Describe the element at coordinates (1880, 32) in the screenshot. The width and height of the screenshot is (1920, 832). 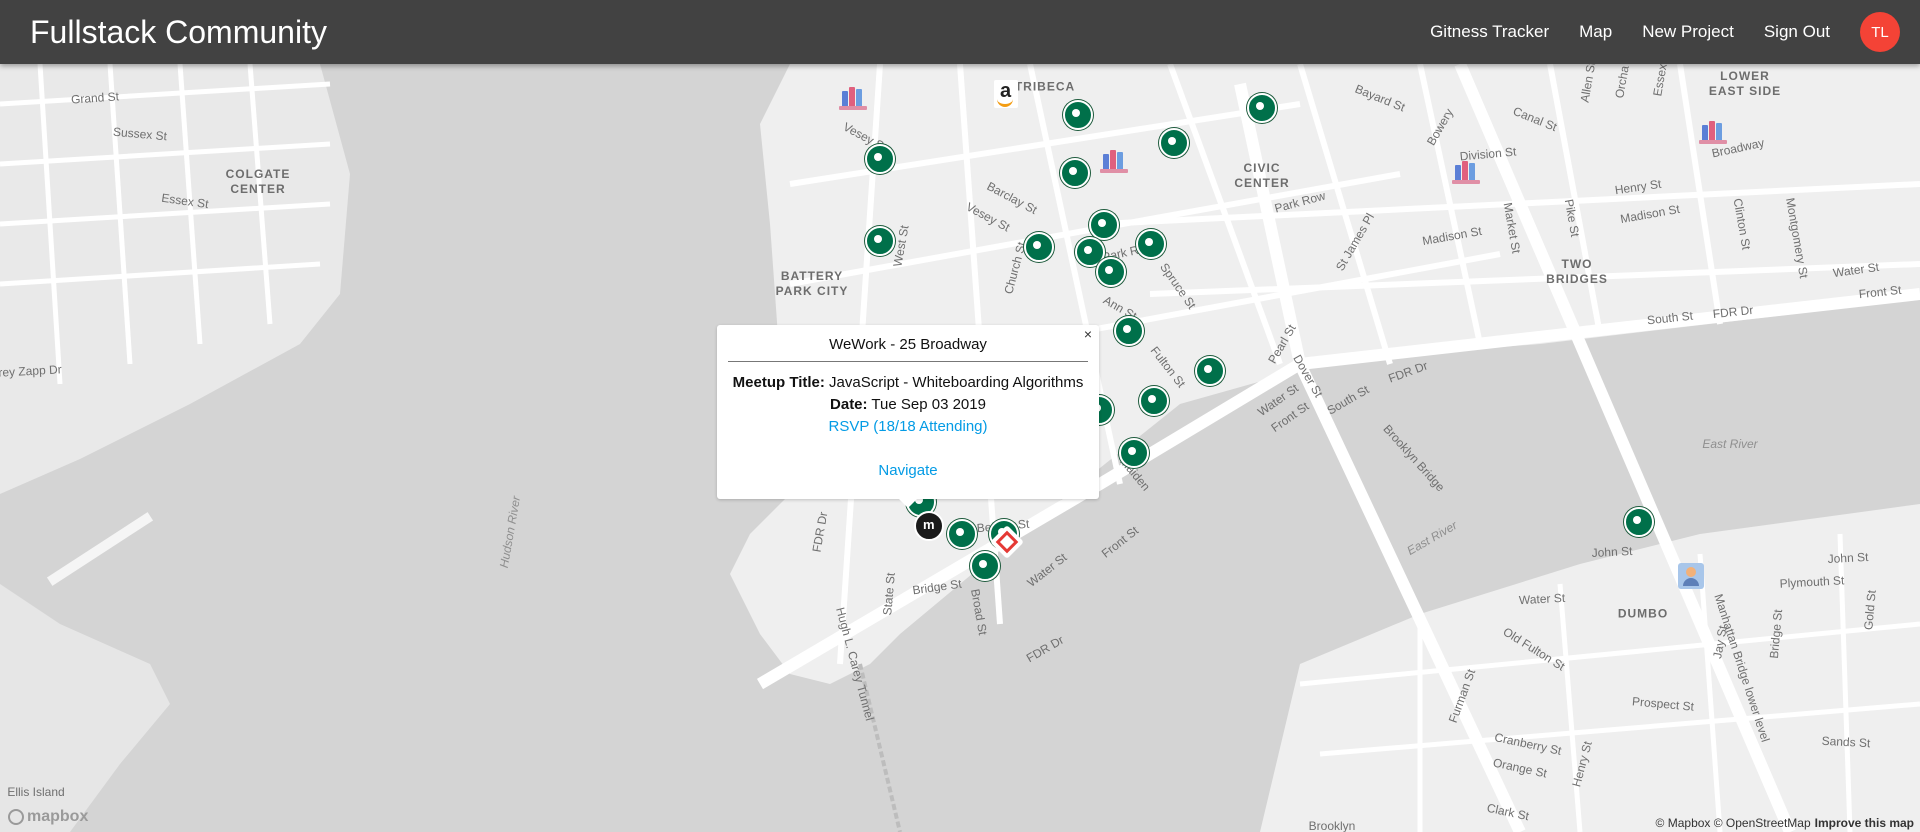
I see `avatar: TL` at that location.